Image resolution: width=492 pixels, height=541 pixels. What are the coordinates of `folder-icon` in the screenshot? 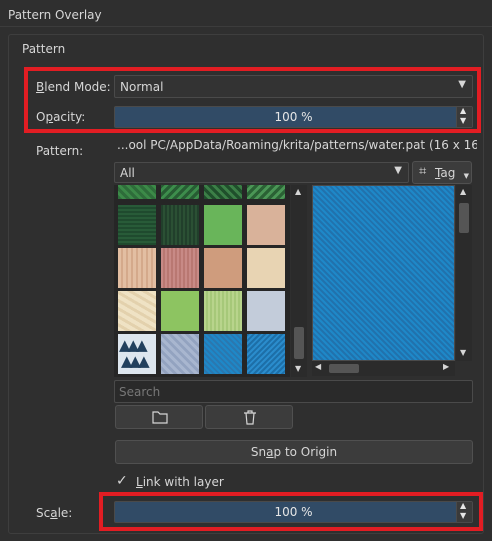 It's located at (160, 417).